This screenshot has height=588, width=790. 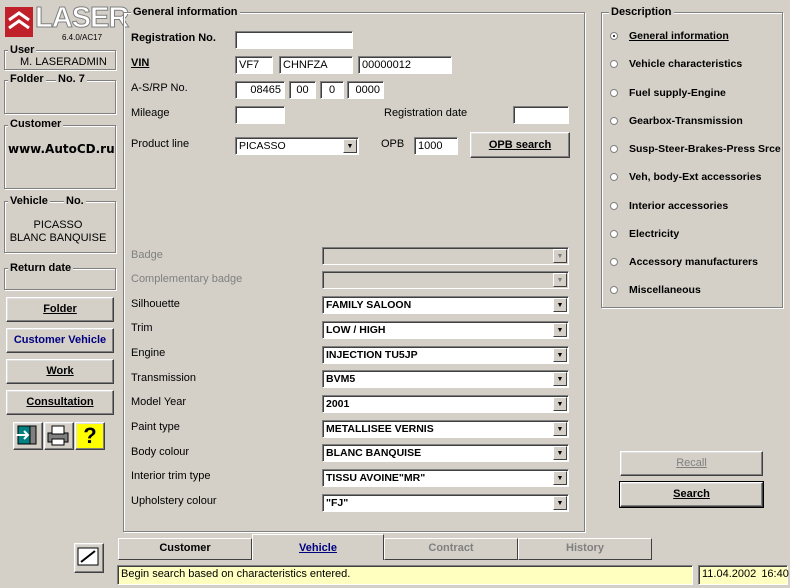 What do you see at coordinates (171, 476) in the screenshot?
I see `interior-trim-type-label: Interior trim type` at bounding box center [171, 476].